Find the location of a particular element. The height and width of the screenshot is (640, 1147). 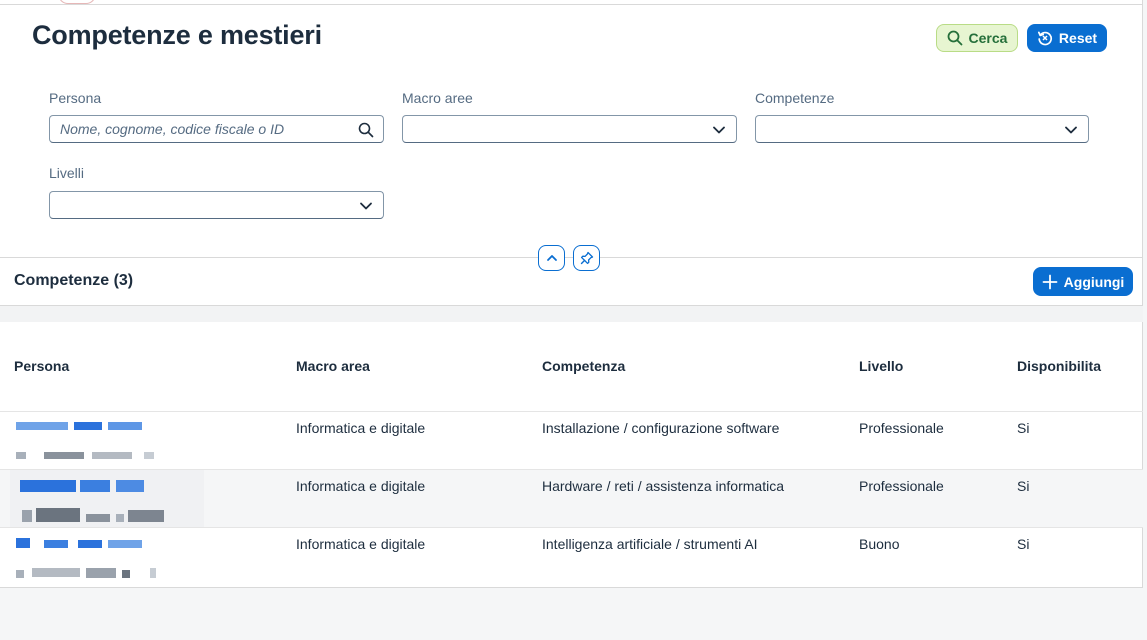

reset-button-label: Reset is located at coordinates (1078, 38).